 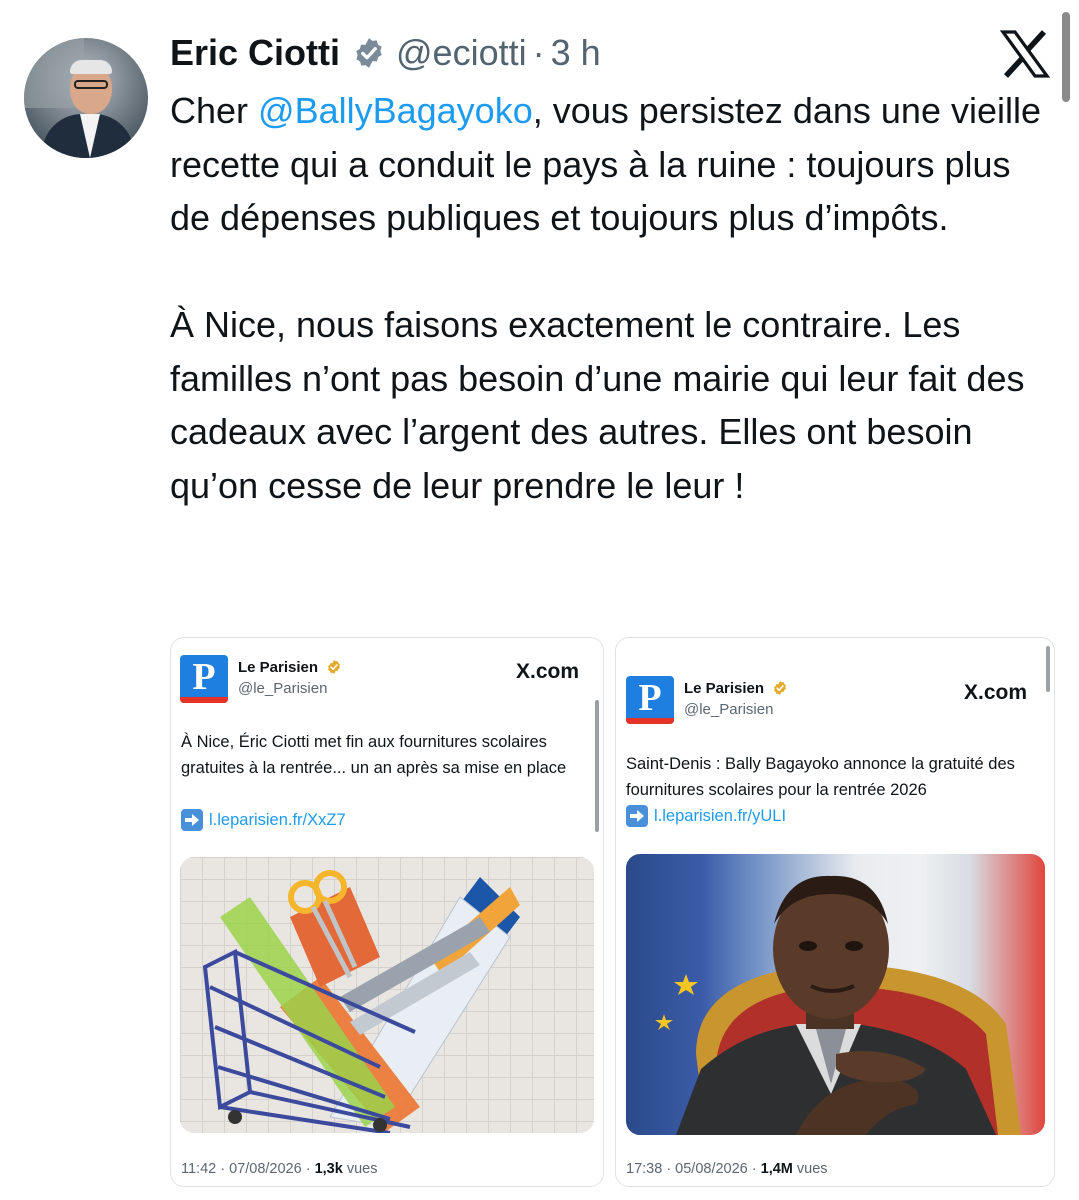 What do you see at coordinates (369, 53) in the screenshot?
I see `verified-badge-icon` at bounding box center [369, 53].